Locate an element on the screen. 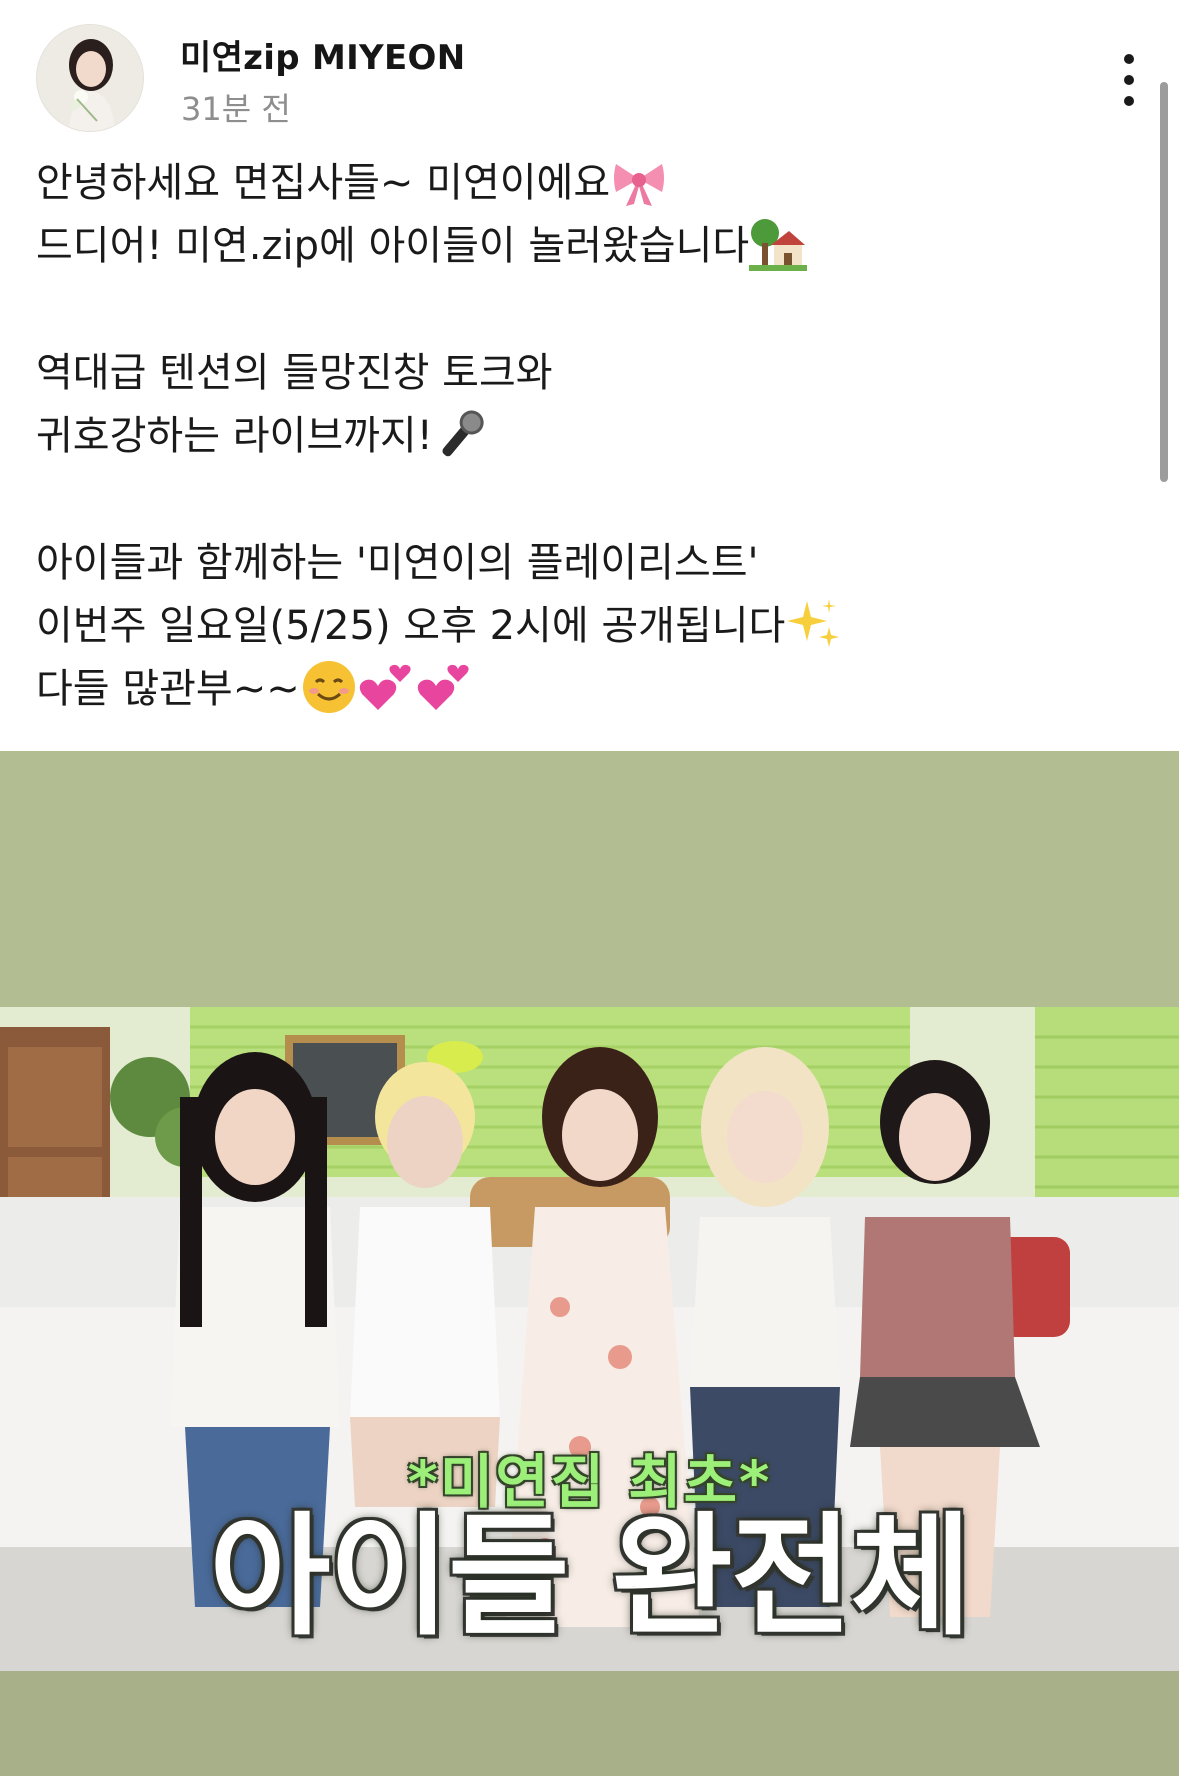  avatar-photo is located at coordinates (90, 78).